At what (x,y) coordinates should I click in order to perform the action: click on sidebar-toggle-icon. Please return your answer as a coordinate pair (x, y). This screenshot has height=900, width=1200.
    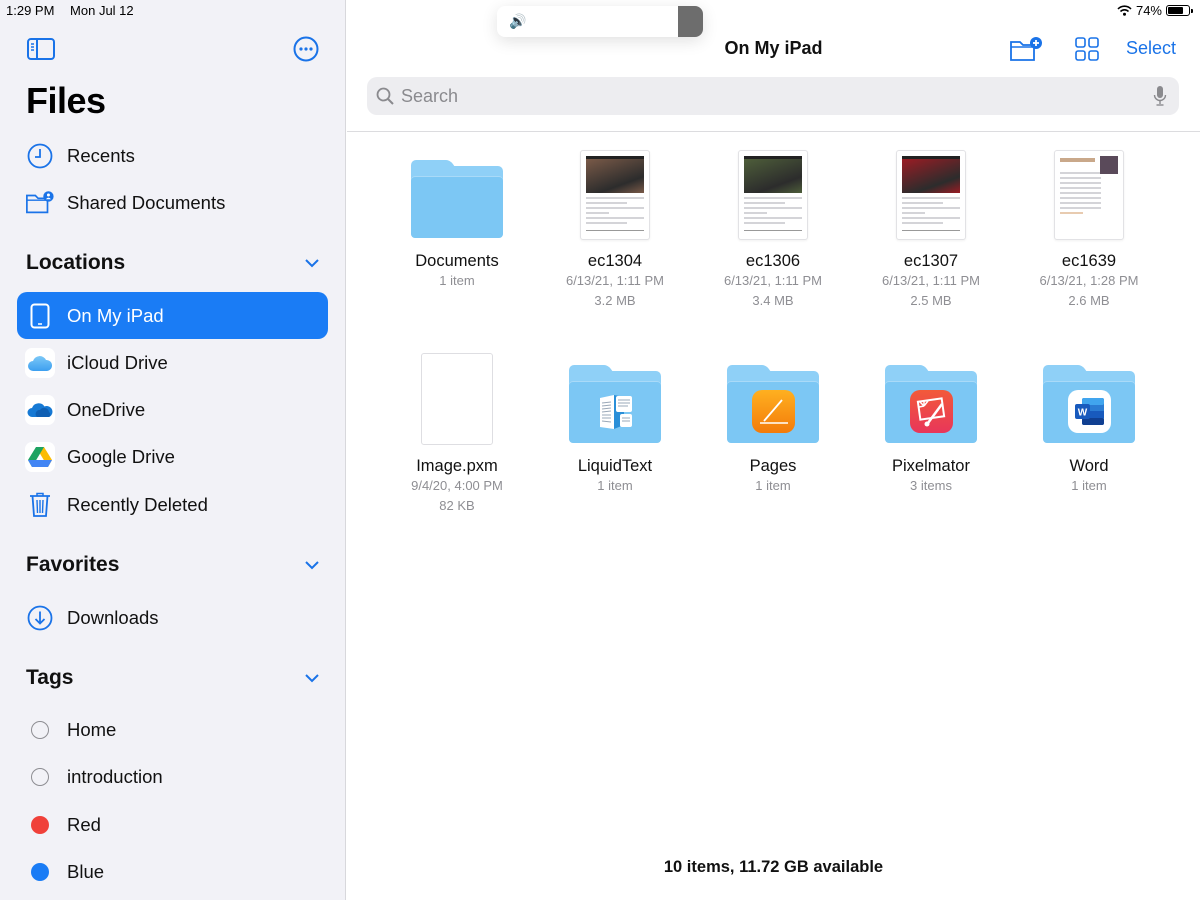
    Looking at the image, I should click on (41, 49).